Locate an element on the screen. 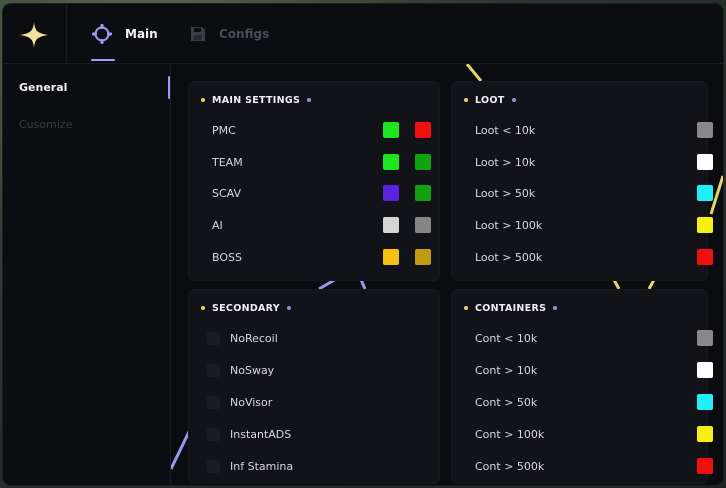 This screenshot has height=488, width=726. list-item: Loot > 500k is located at coordinates (594, 257).